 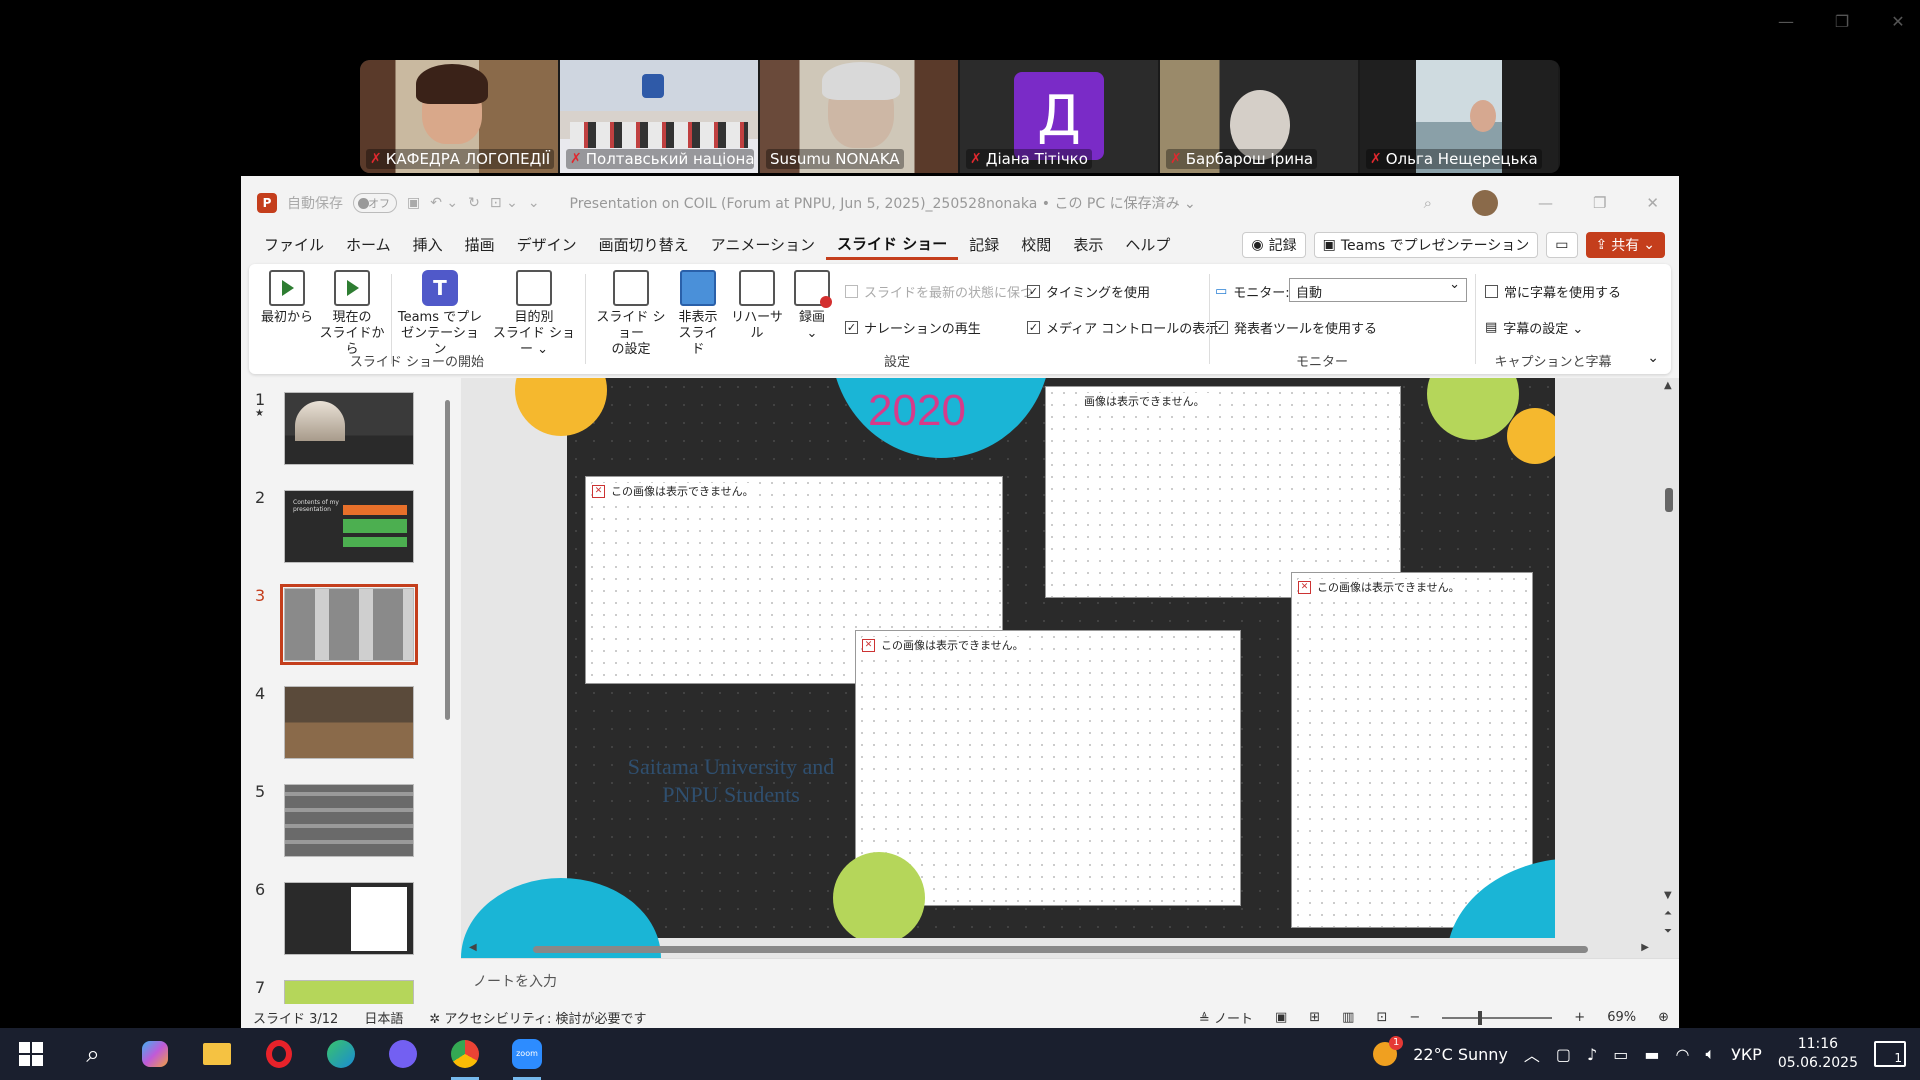 I want to click on tab-9: 校閲, so click(x=1036, y=245).